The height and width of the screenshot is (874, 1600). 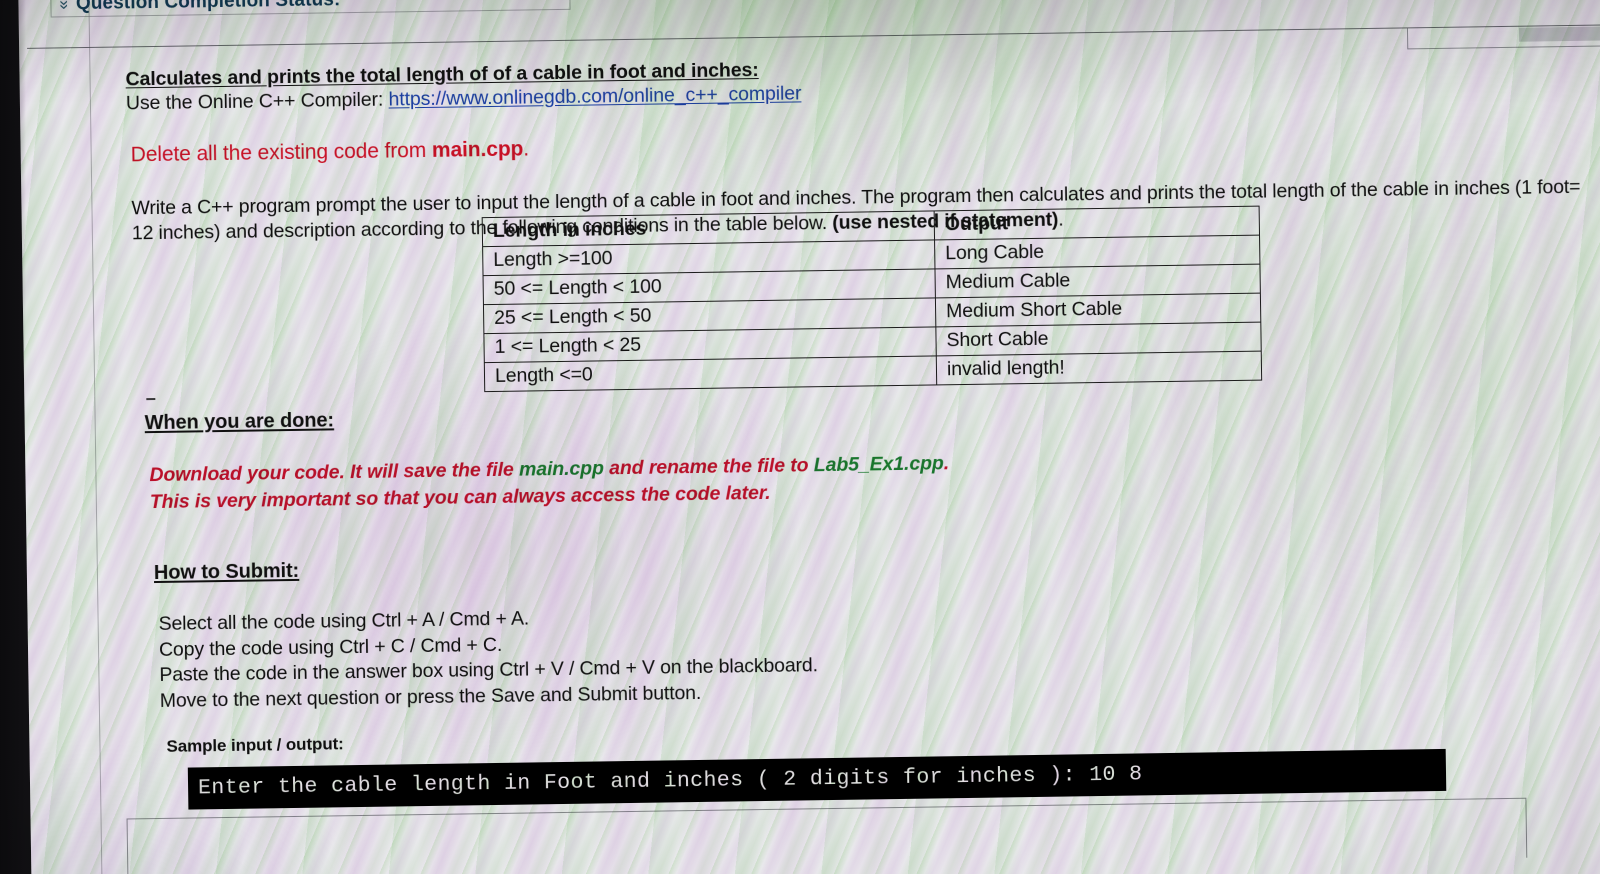 What do you see at coordinates (526, 149) in the screenshot?
I see `delete-notice-period: .` at bounding box center [526, 149].